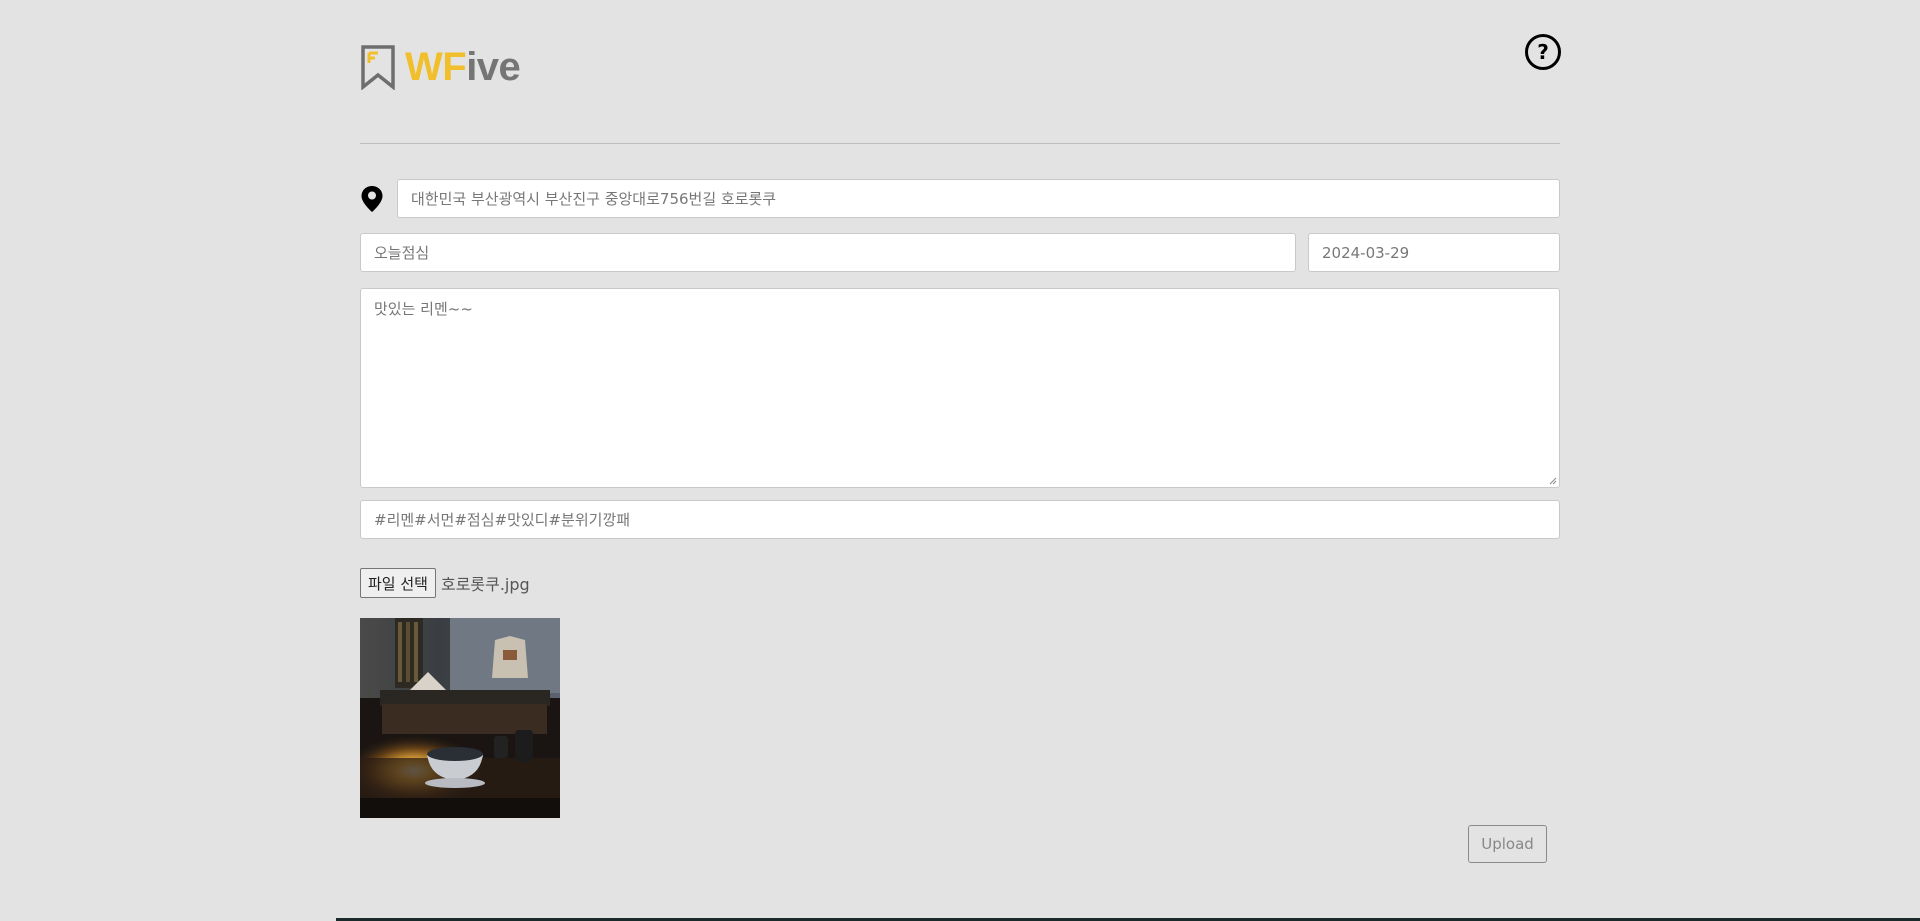 This screenshot has width=1920, height=921. Describe the element at coordinates (378, 67) in the screenshot. I see `bookmark-logo-icon` at that location.